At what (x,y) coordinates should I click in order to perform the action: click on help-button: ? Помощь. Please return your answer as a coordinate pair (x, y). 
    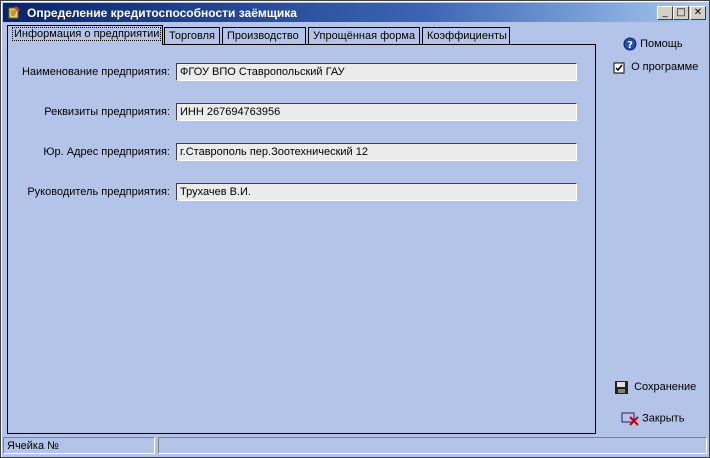
    Looking at the image, I should click on (653, 44).